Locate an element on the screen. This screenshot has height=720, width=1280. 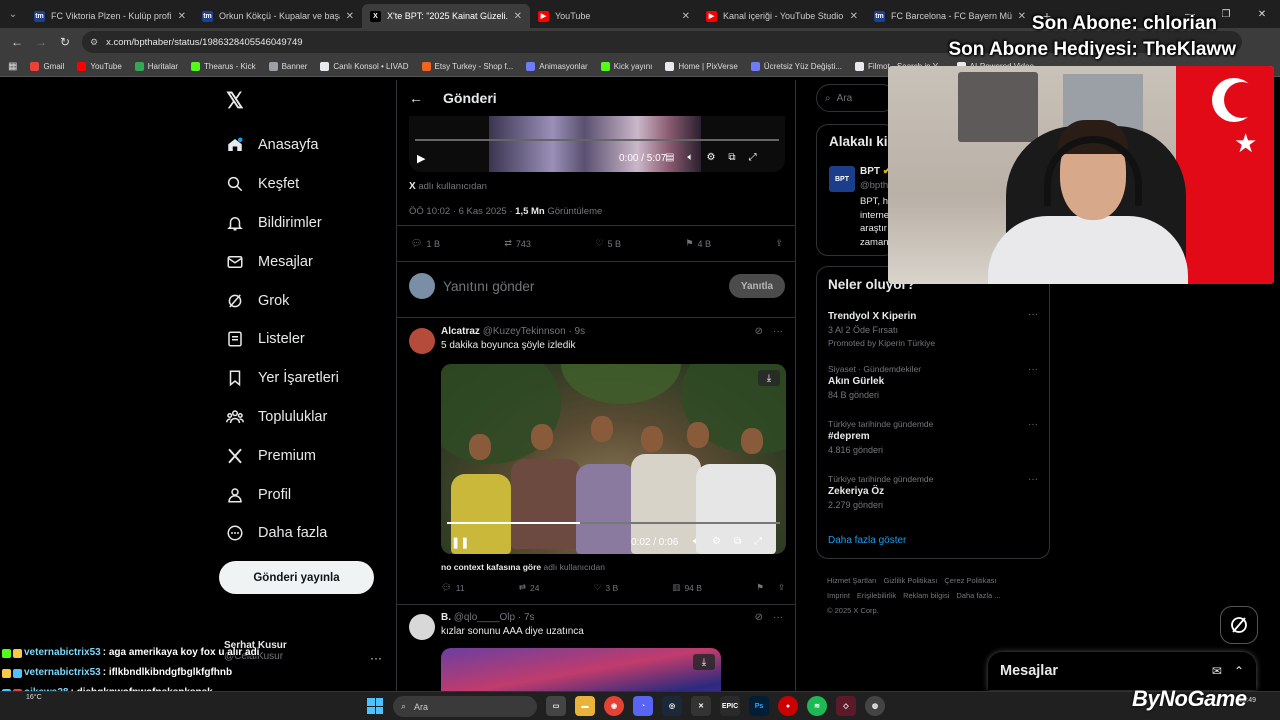
pause-icon: ❚❚ is located at coordinates (460, 542).